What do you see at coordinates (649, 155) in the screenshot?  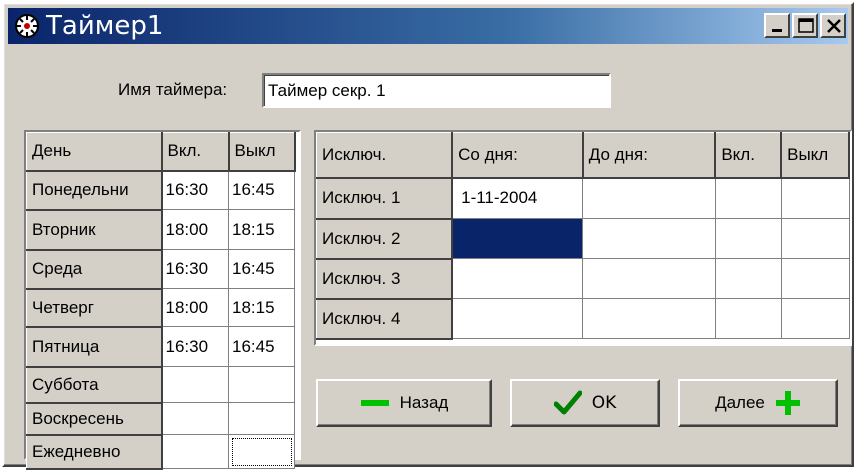 I see `exc-header-to: До дня:` at bounding box center [649, 155].